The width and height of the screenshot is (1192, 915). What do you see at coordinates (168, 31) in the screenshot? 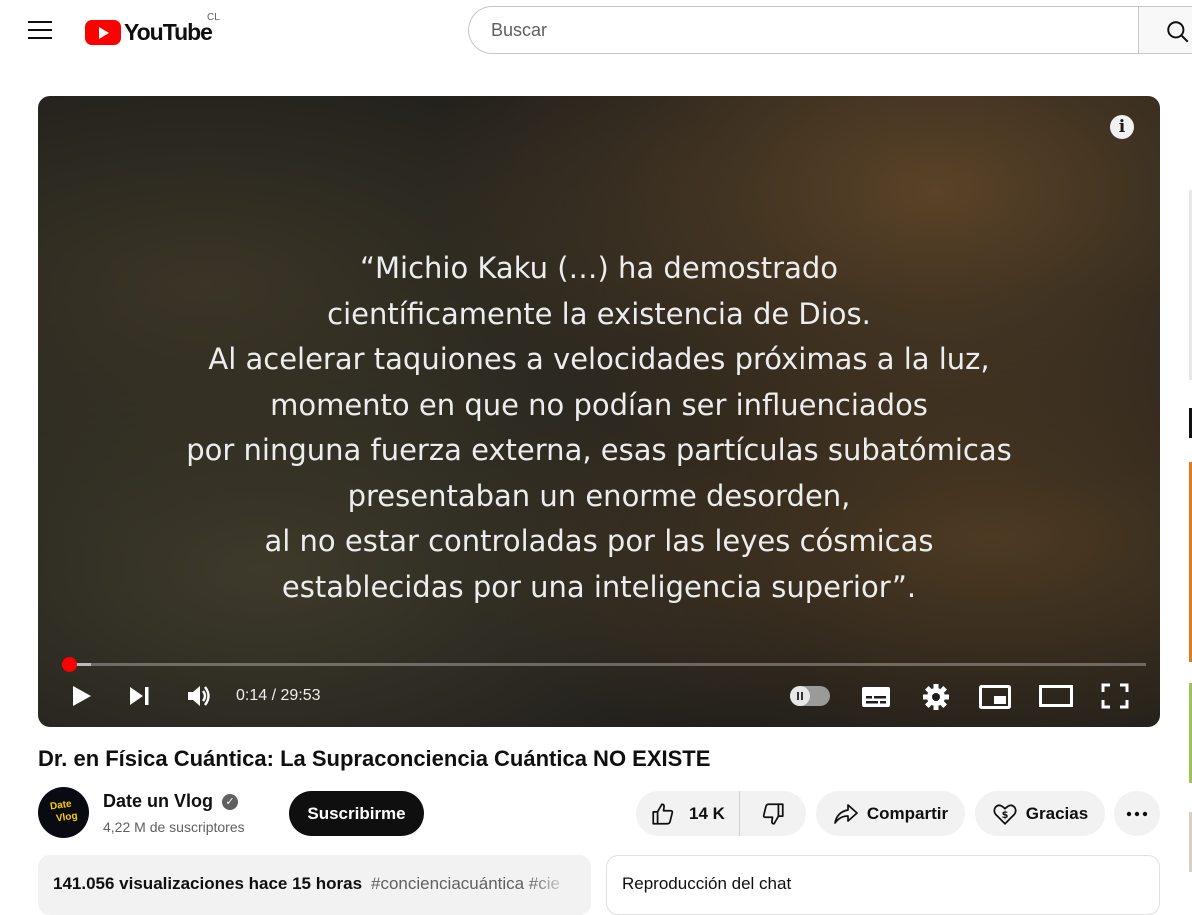
I see `logo-text: YouTube` at bounding box center [168, 31].